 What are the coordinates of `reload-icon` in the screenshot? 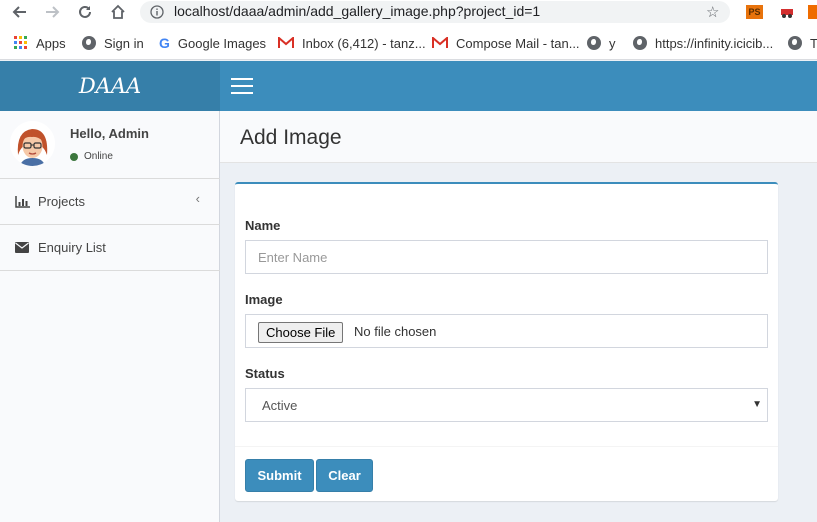 It's located at (85, 12).